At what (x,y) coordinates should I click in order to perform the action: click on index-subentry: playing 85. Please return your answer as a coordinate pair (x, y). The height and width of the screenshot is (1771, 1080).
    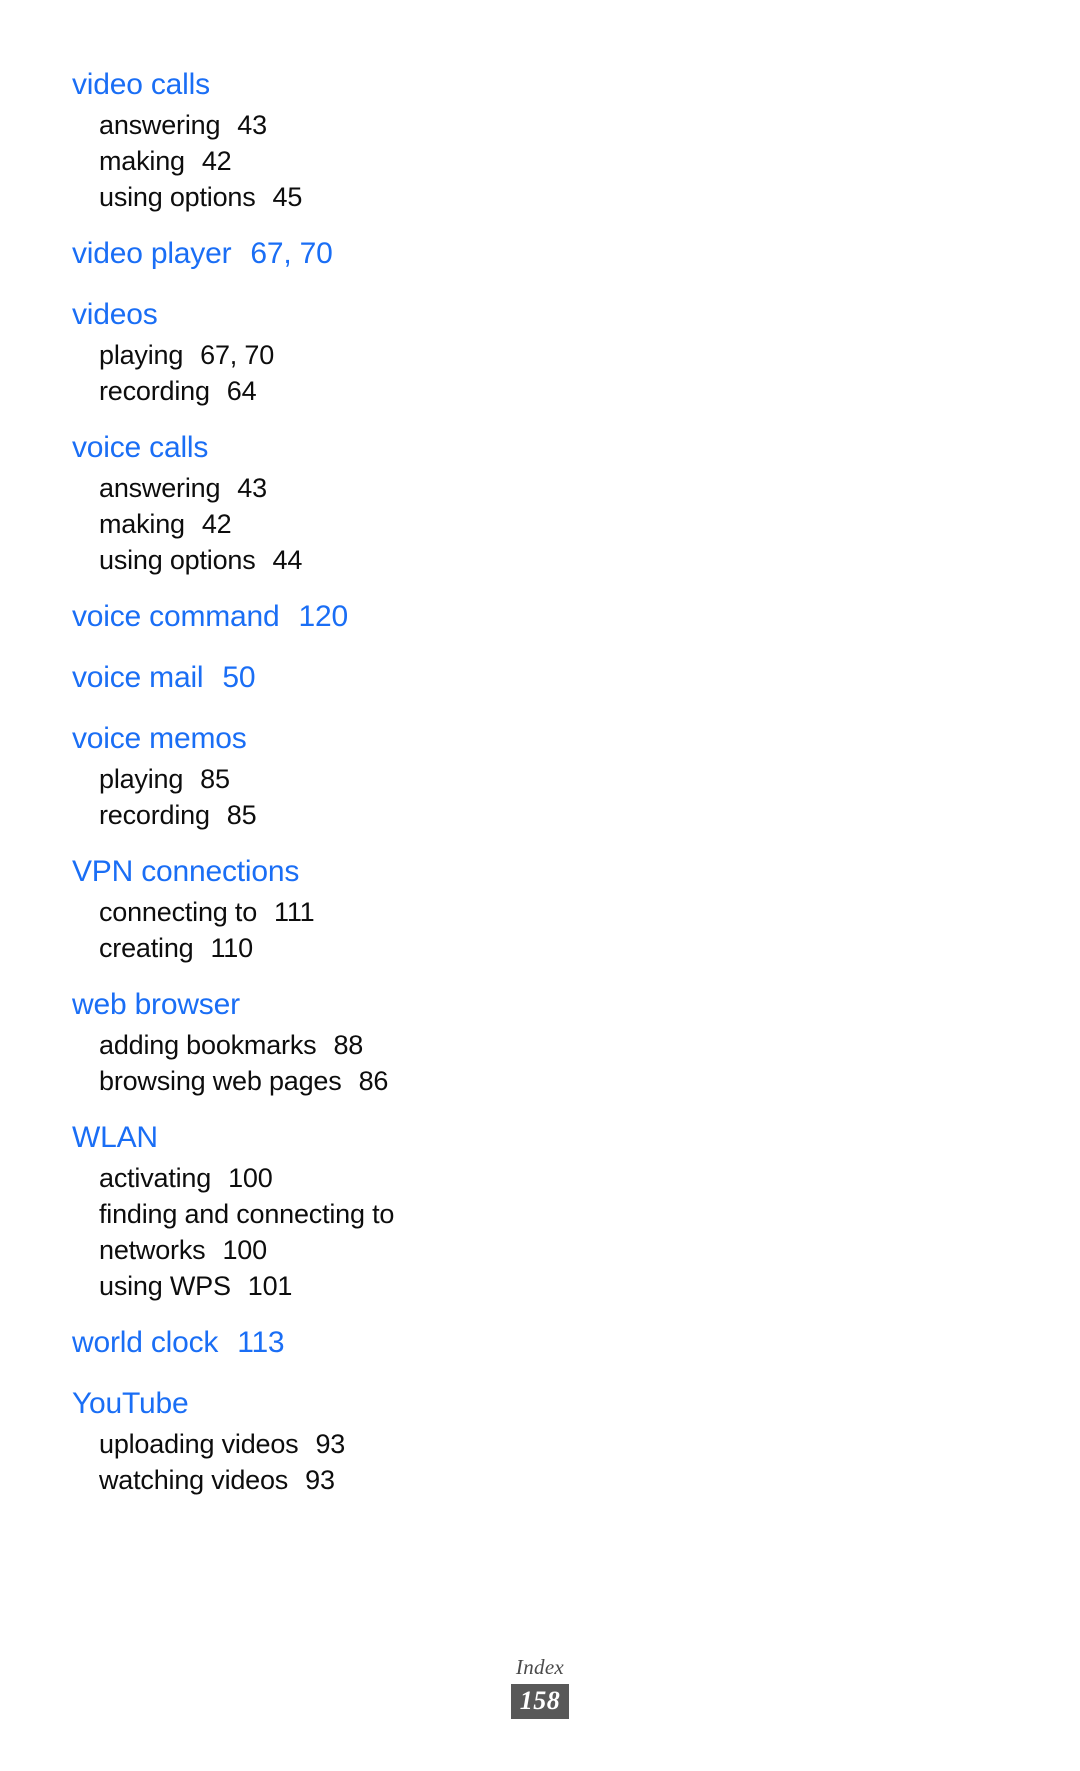
    Looking at the image, I should click on (302, 779).